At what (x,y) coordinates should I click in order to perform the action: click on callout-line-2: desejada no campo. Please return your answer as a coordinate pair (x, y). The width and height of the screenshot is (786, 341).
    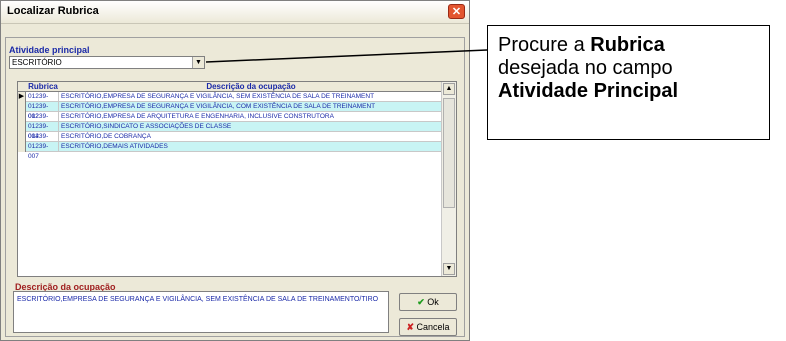
    Looking at the image, I should click on (585, 68).